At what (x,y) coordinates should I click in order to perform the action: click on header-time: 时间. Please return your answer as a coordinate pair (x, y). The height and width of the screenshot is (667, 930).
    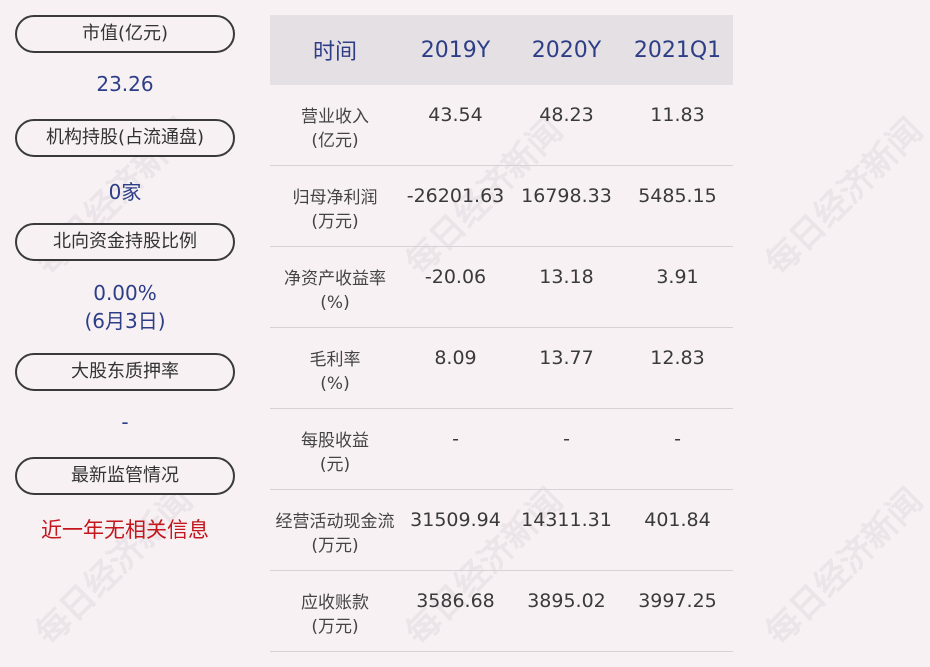
    Looking at the image, I should click on (334, 52).